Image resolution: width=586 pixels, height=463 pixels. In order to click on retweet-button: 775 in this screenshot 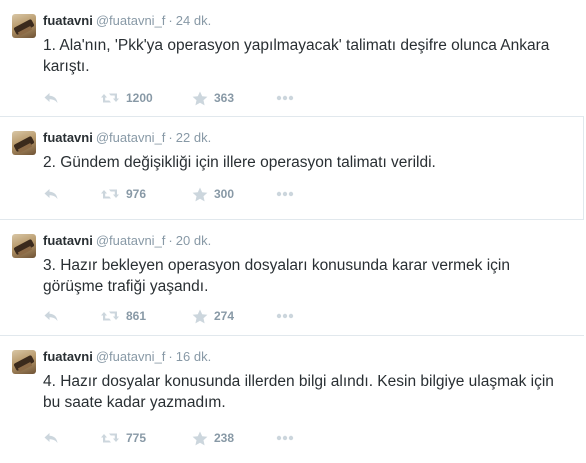, I will do `click(123, 438)`.